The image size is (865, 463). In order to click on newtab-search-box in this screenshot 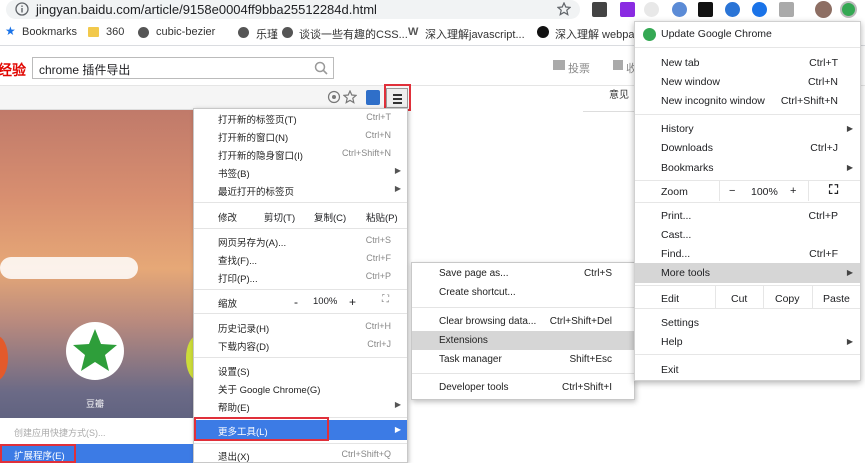, I will do `click(69, 268)`.